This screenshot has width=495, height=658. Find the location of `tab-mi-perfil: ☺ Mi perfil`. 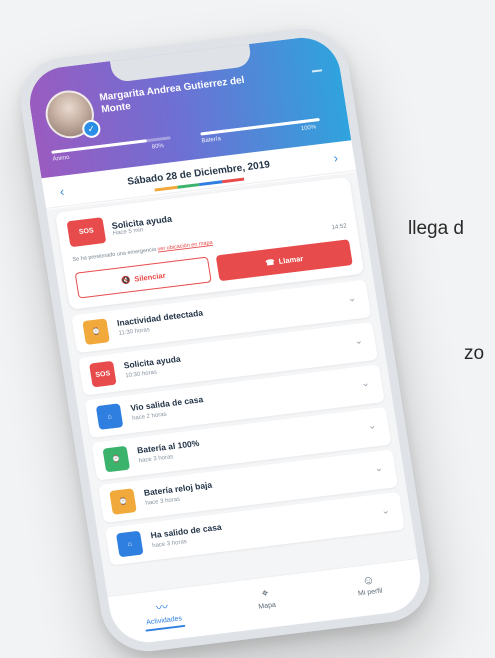

tab-mi-perfil: ☺ Mi perfil is located at coordinates (369, 590).